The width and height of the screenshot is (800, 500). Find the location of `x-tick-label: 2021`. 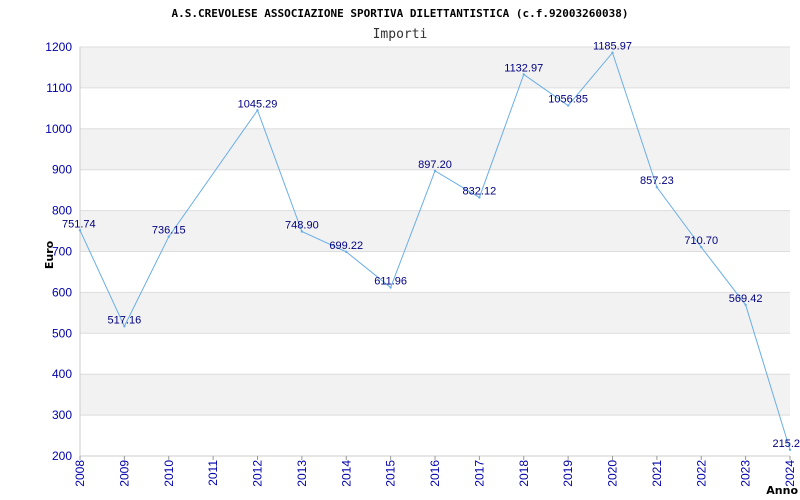

x-tick-label: 2021 is located at coordinates (657, 473).